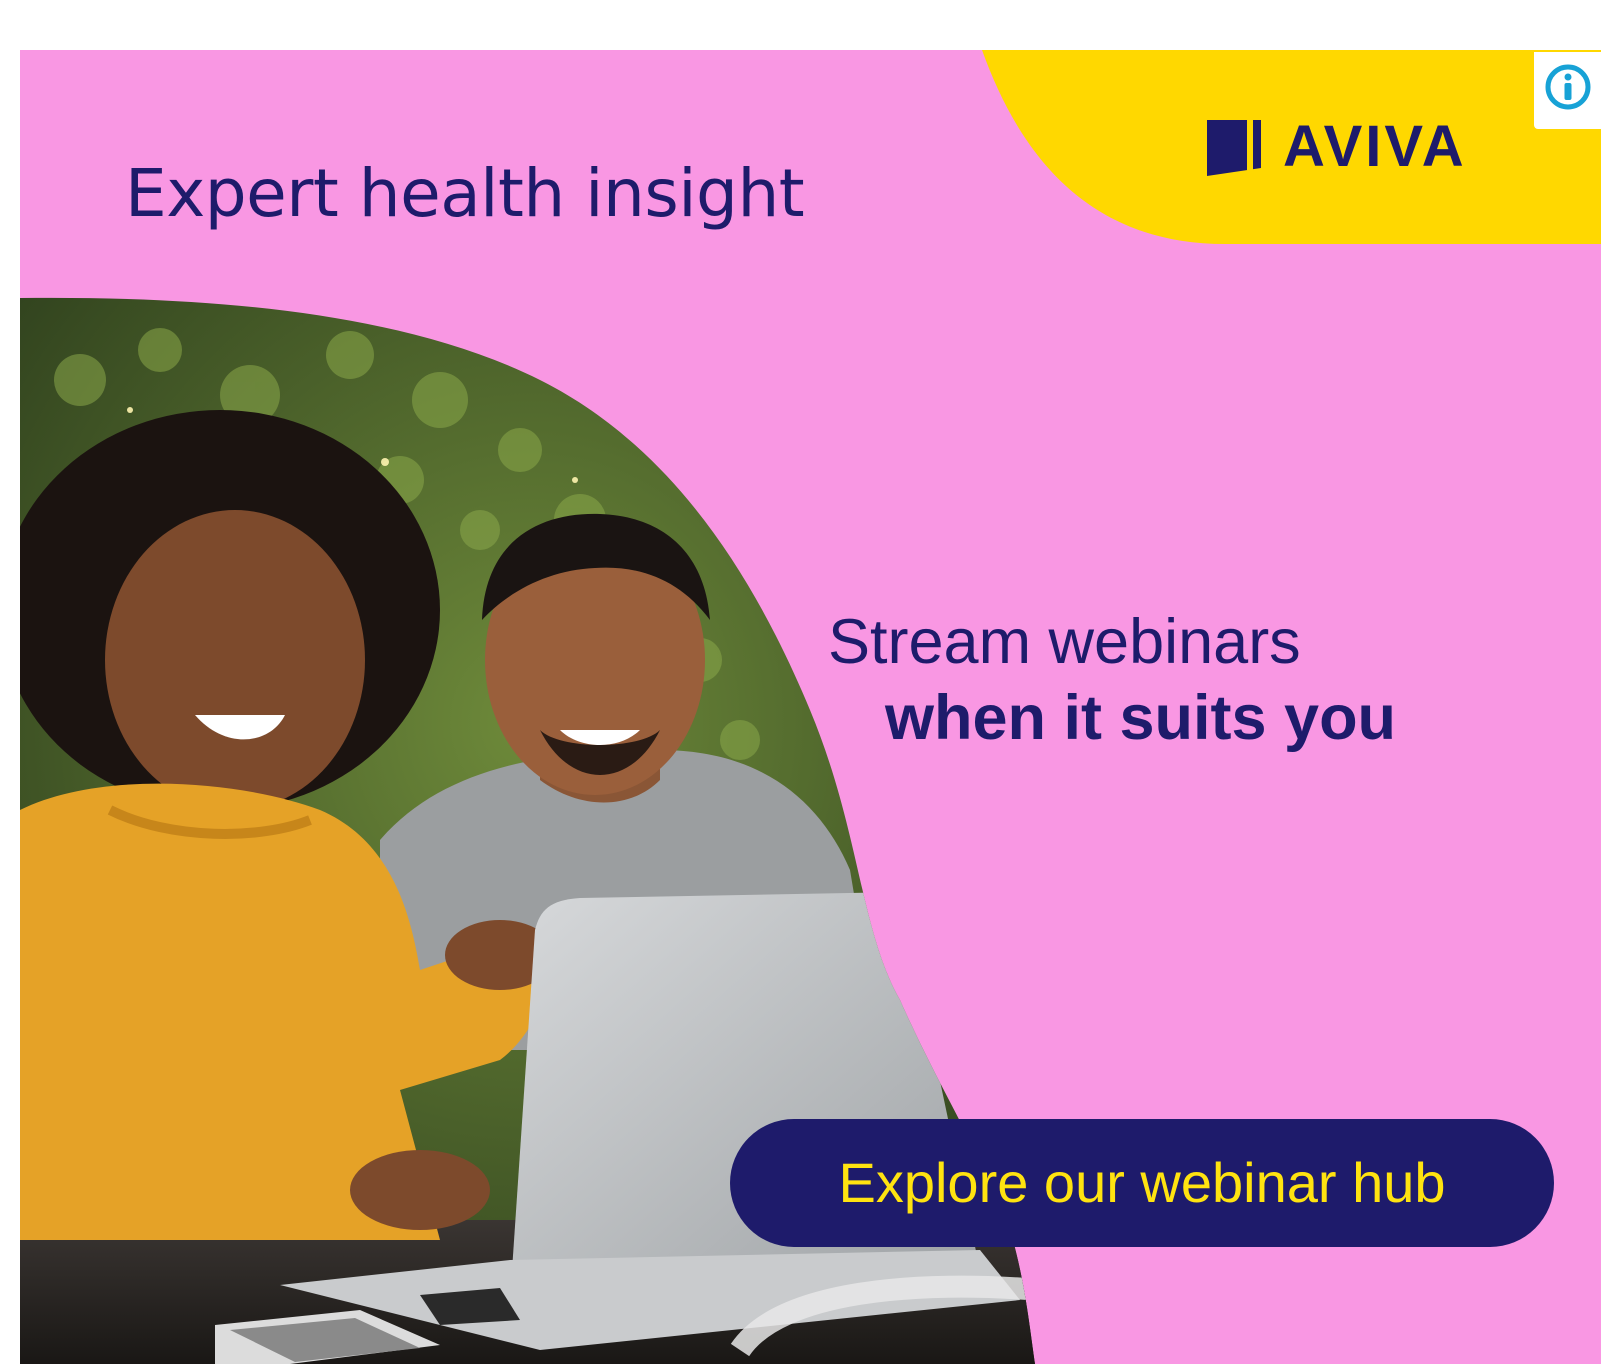 This screenshot has width=1601, height=1364. What do you see at coordinates (1112, 680) in the screenshot?
I see `subheadline: Stream webinars when it suits you` at bounding box center [1112, 680].